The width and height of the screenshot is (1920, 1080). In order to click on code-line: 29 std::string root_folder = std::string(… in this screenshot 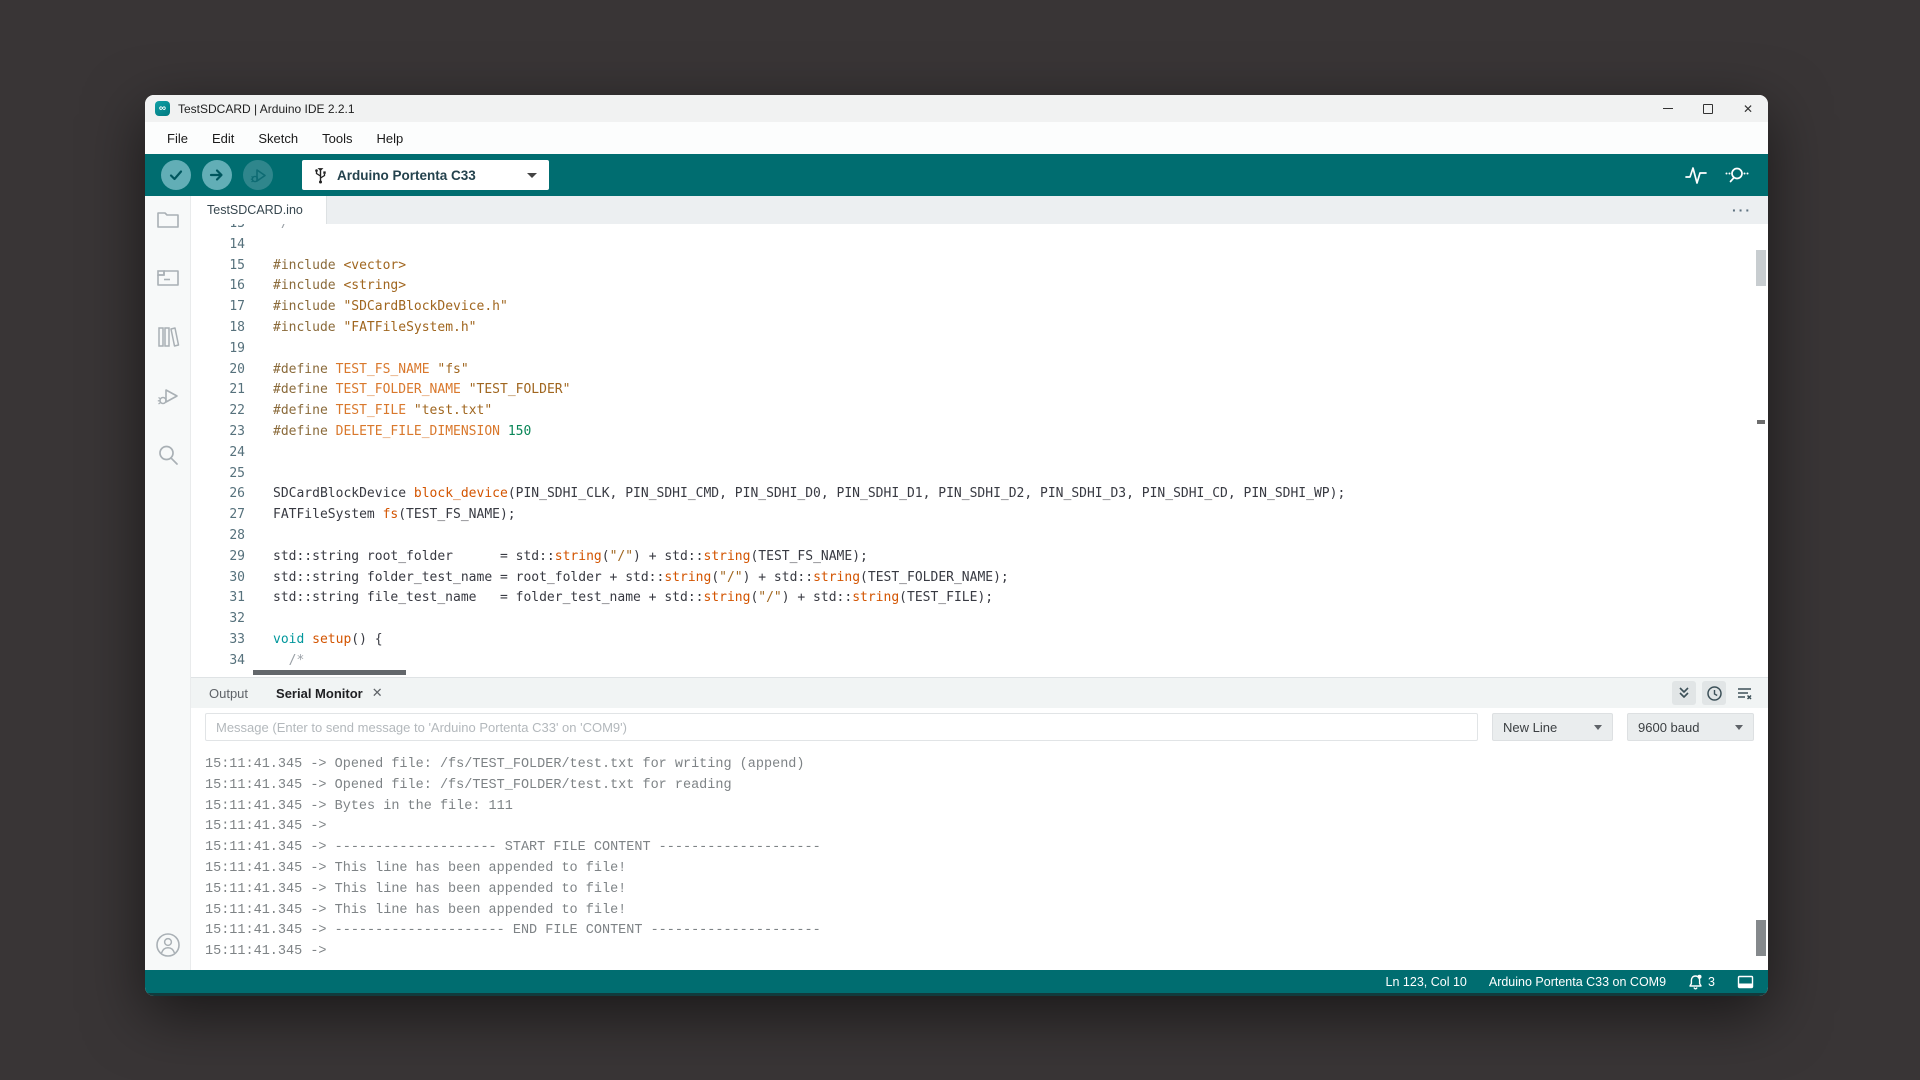, I will do `click(971, 557)`.